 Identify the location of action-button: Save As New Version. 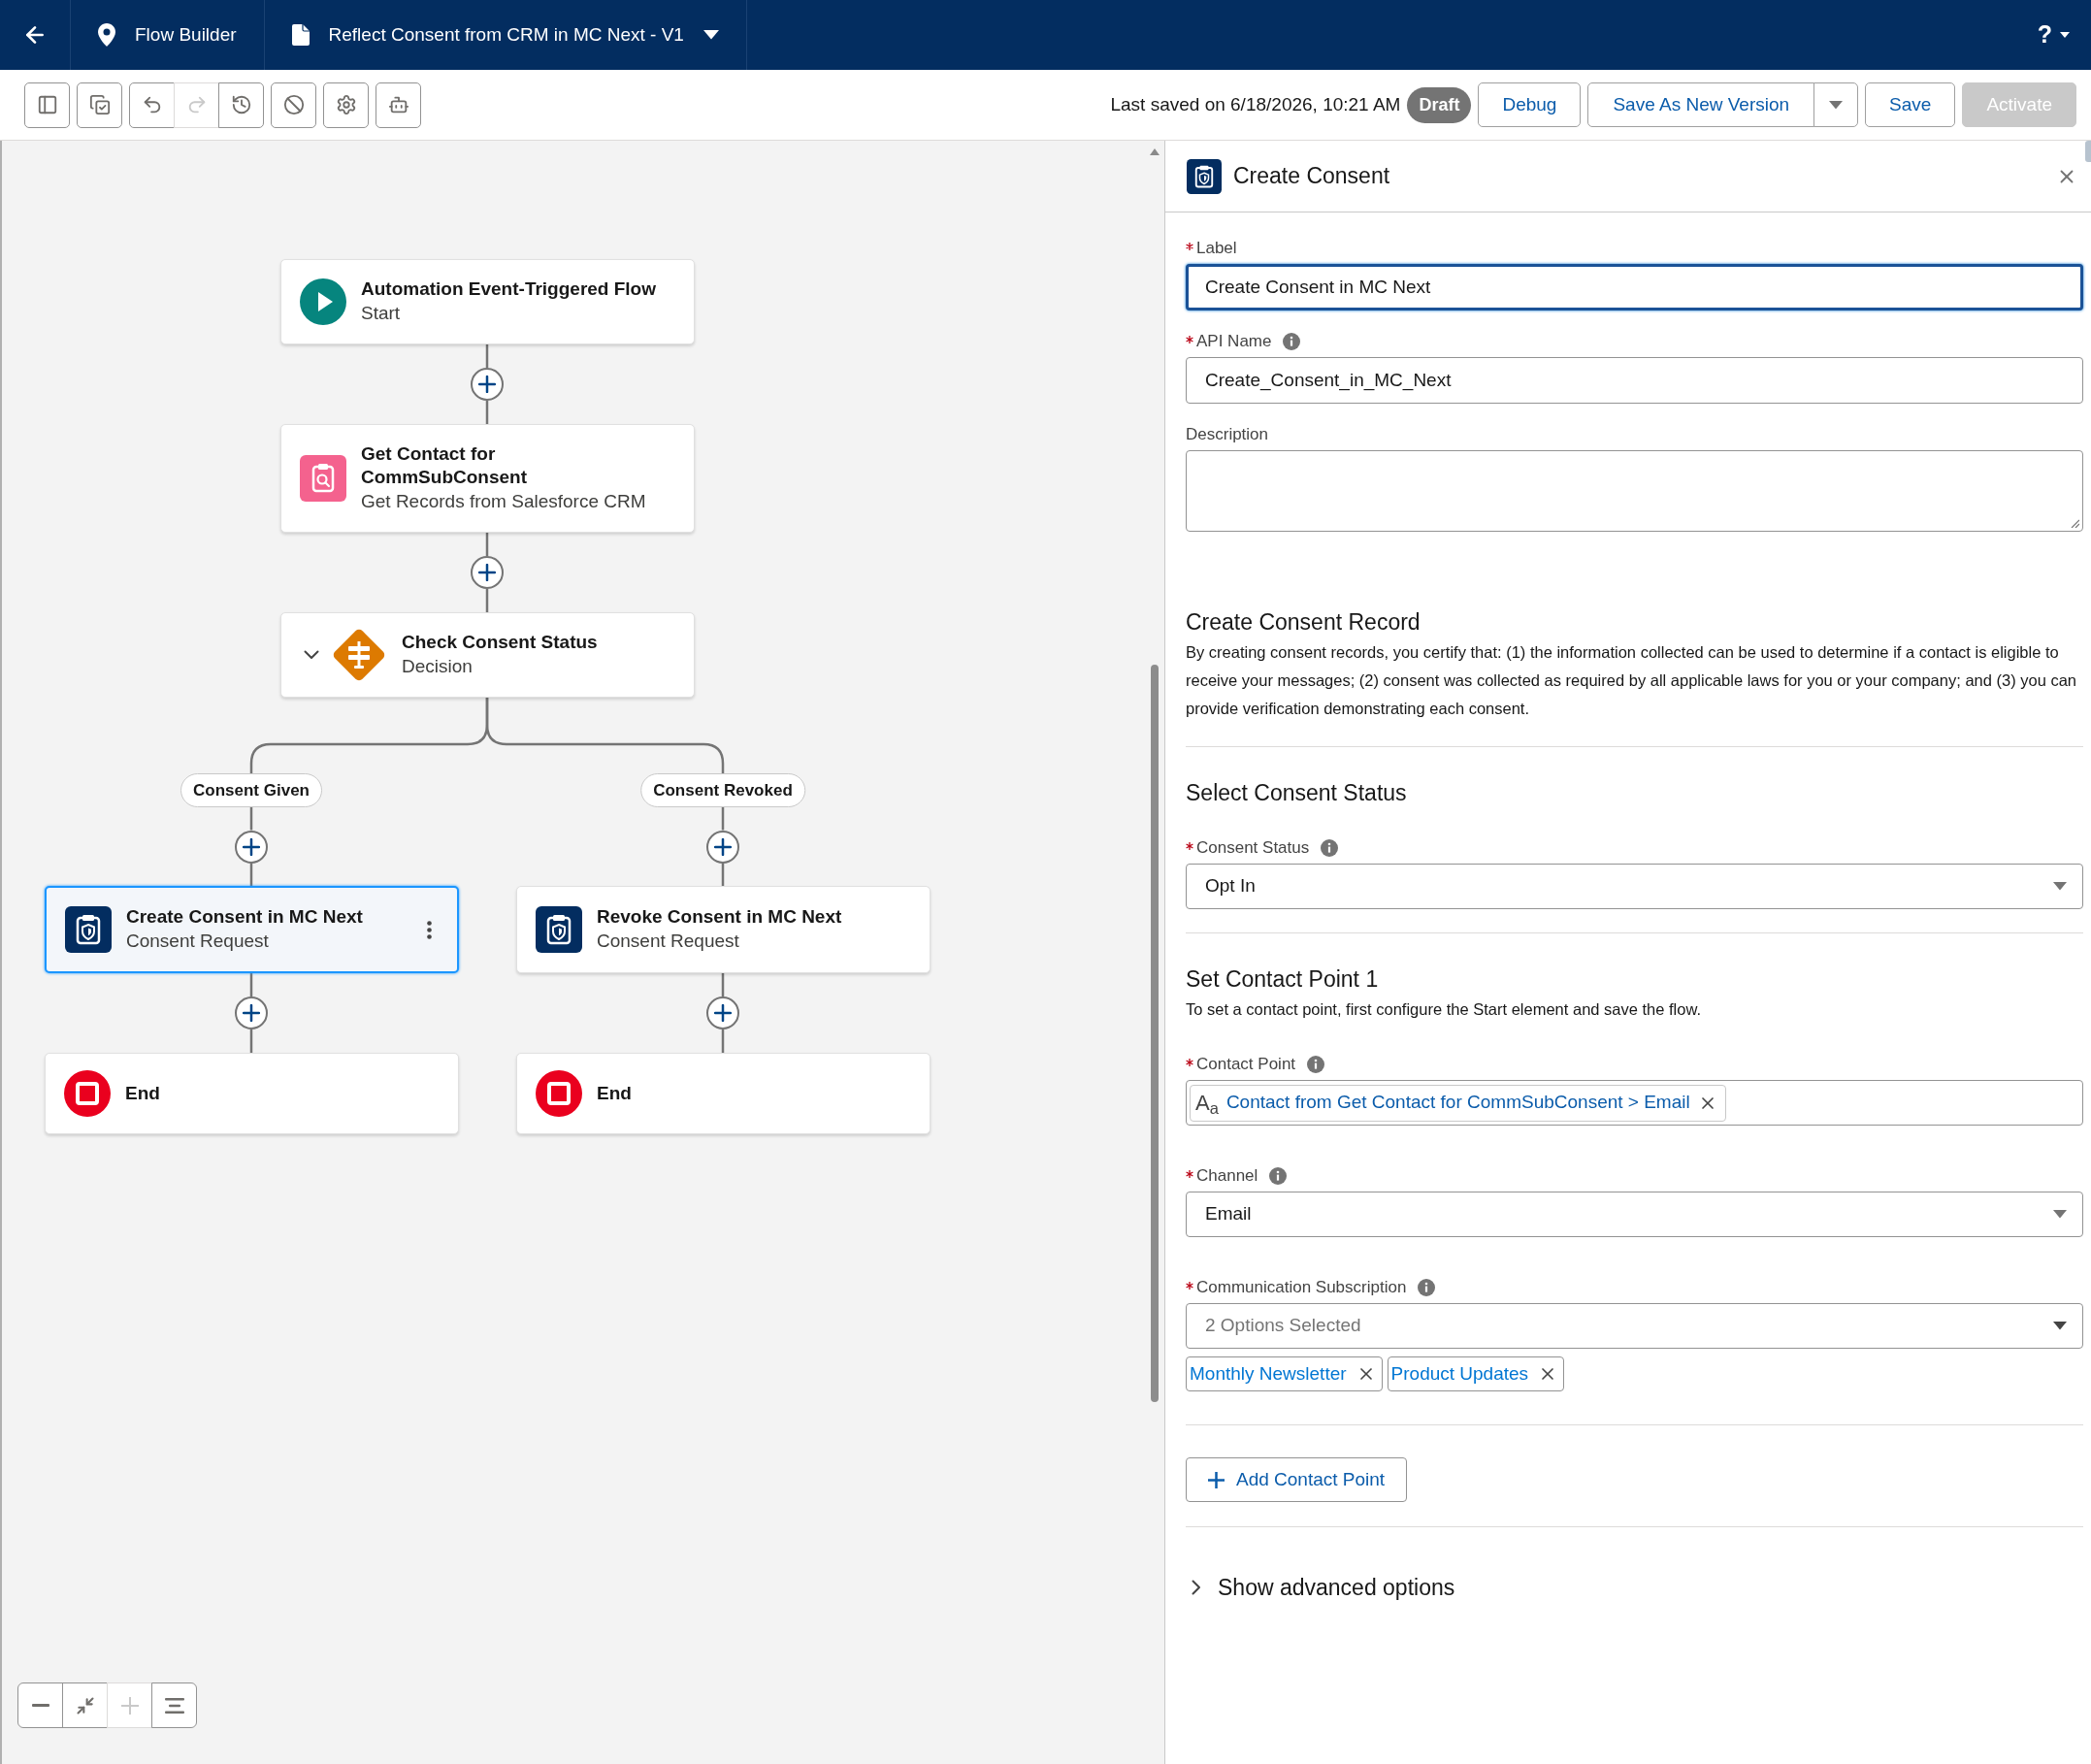
(1701, 104).